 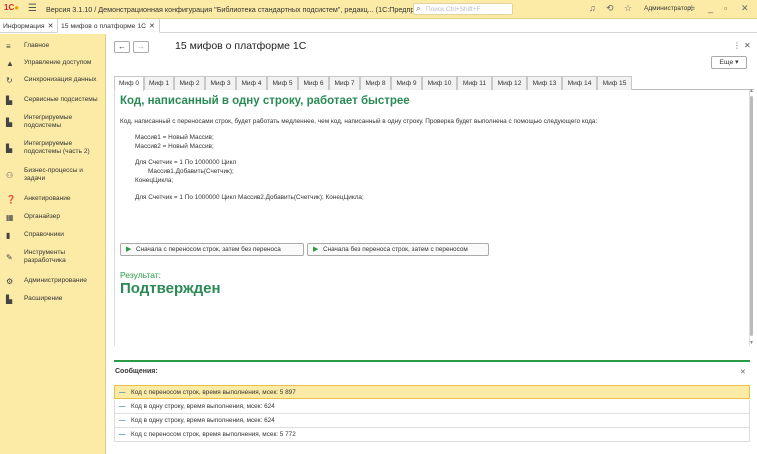 I want to click on tab-myth-10: Миф 10, so click(x=439, y=83).